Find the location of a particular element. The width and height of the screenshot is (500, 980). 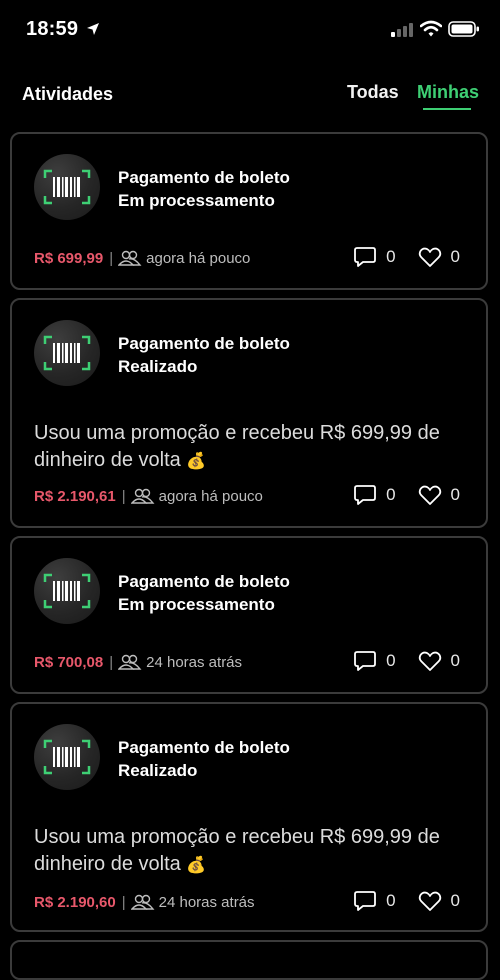

battery-icon is located at coordinates (463, 29).